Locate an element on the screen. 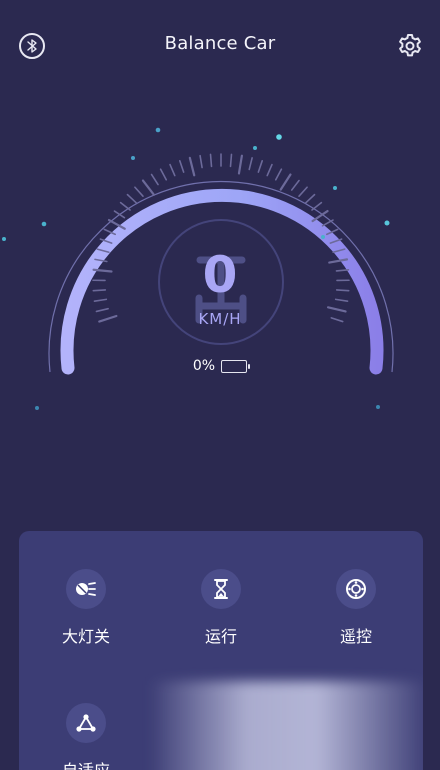 Image resolution: width=440 pixels, height=770 pixels. adaptive-control: 自适应 is located at coordinates (86, 736).